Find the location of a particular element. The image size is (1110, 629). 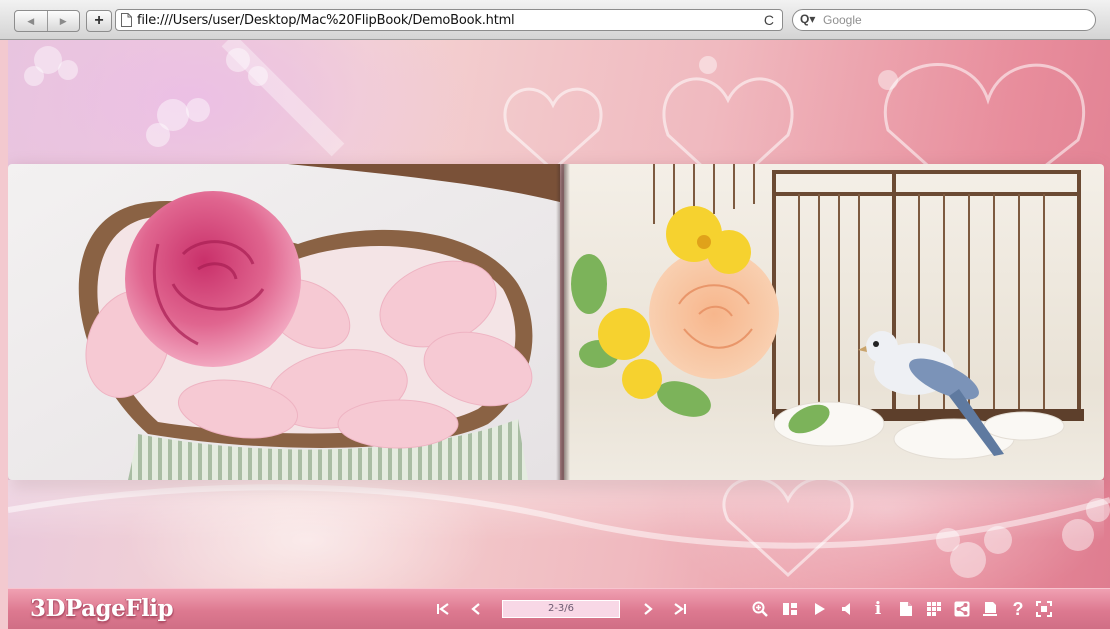

page-number-field: 2-3/6 is located at coordinates (561, 609).